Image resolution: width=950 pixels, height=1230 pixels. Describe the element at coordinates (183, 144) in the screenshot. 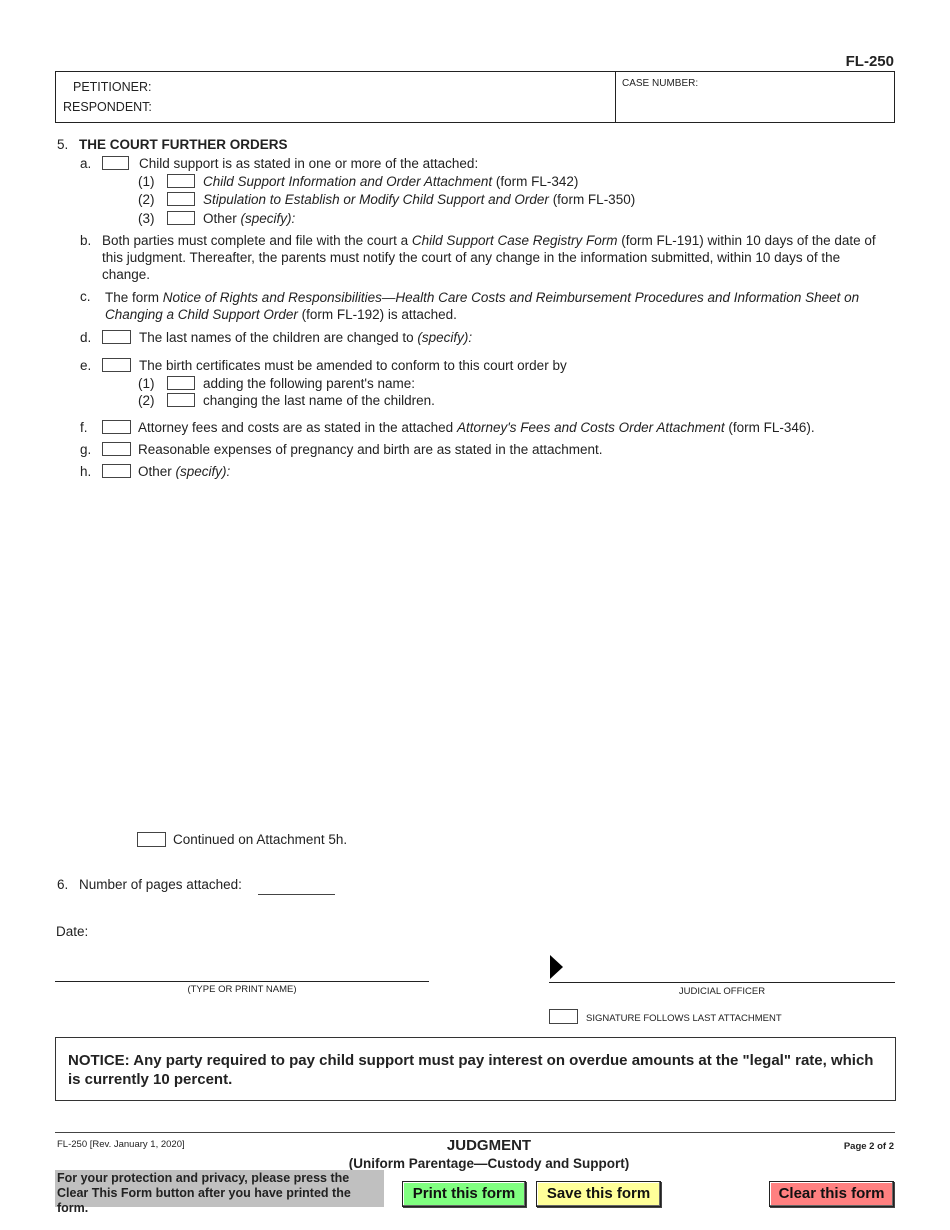

I see `section-title: THE COURT FURTHER ORDERS` at that location.